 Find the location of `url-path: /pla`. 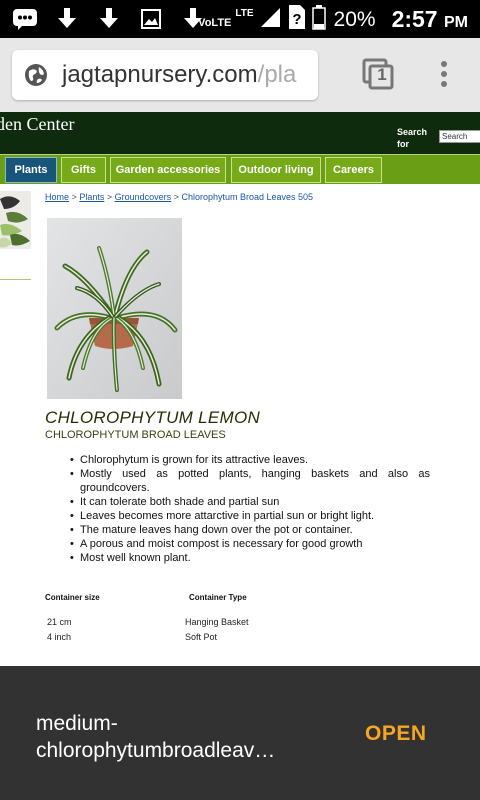

url-path: /pla is located at coordinates (277, 74).